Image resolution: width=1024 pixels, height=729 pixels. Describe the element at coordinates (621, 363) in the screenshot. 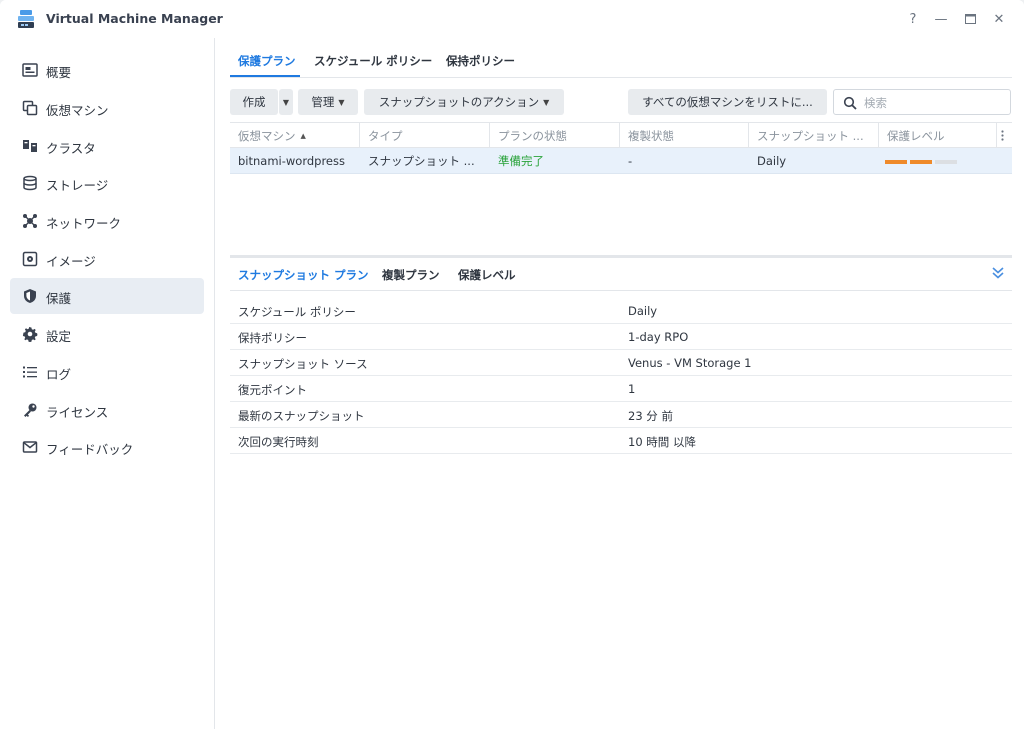

I see `property-row: スナップショット ソース Venus - VM Storage 1` at that location.